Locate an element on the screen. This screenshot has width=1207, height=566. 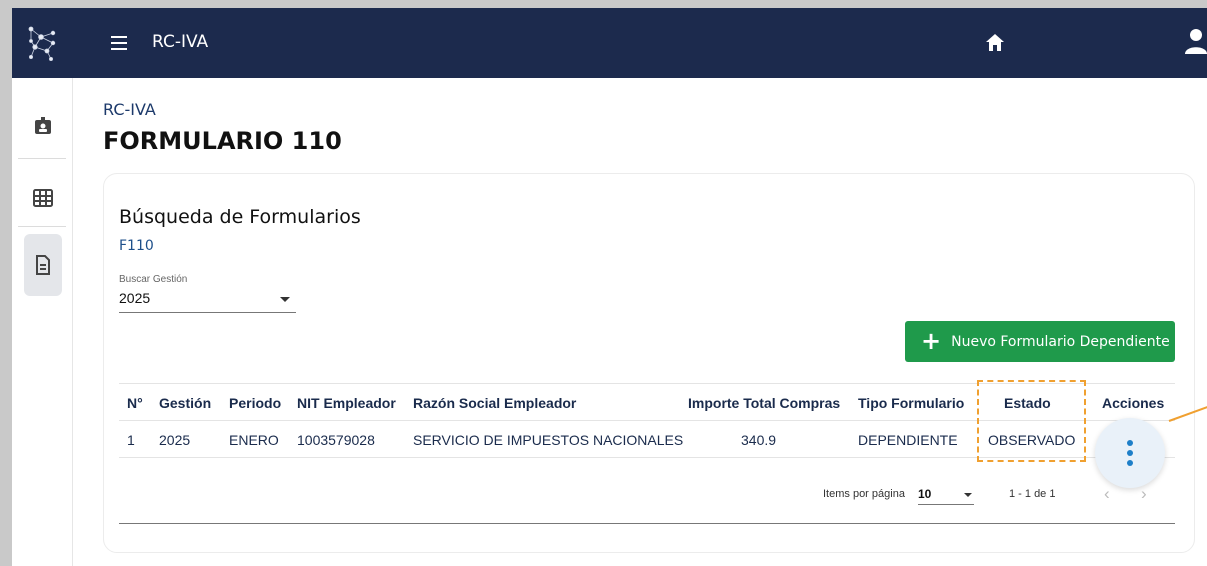
cell-importe: 340.9 is located at coordinates (759, 440).